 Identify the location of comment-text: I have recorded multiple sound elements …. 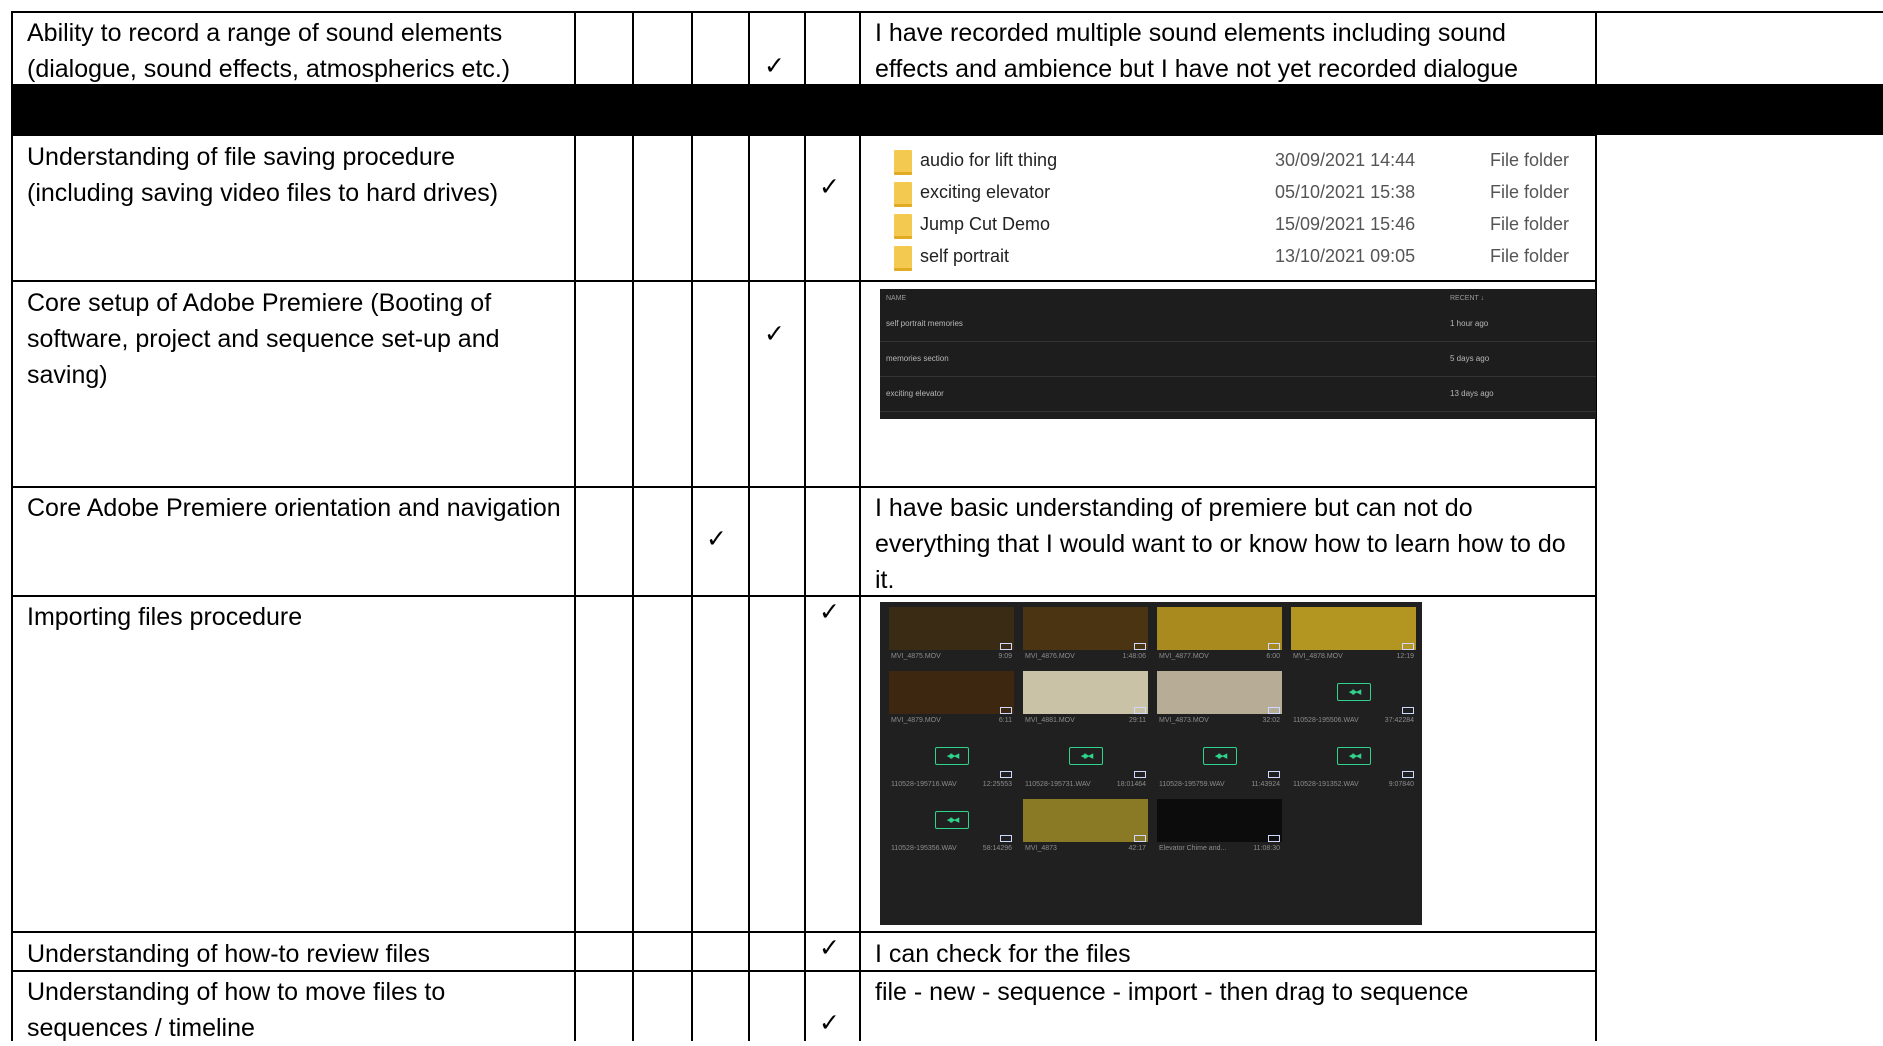
(1197, 51).